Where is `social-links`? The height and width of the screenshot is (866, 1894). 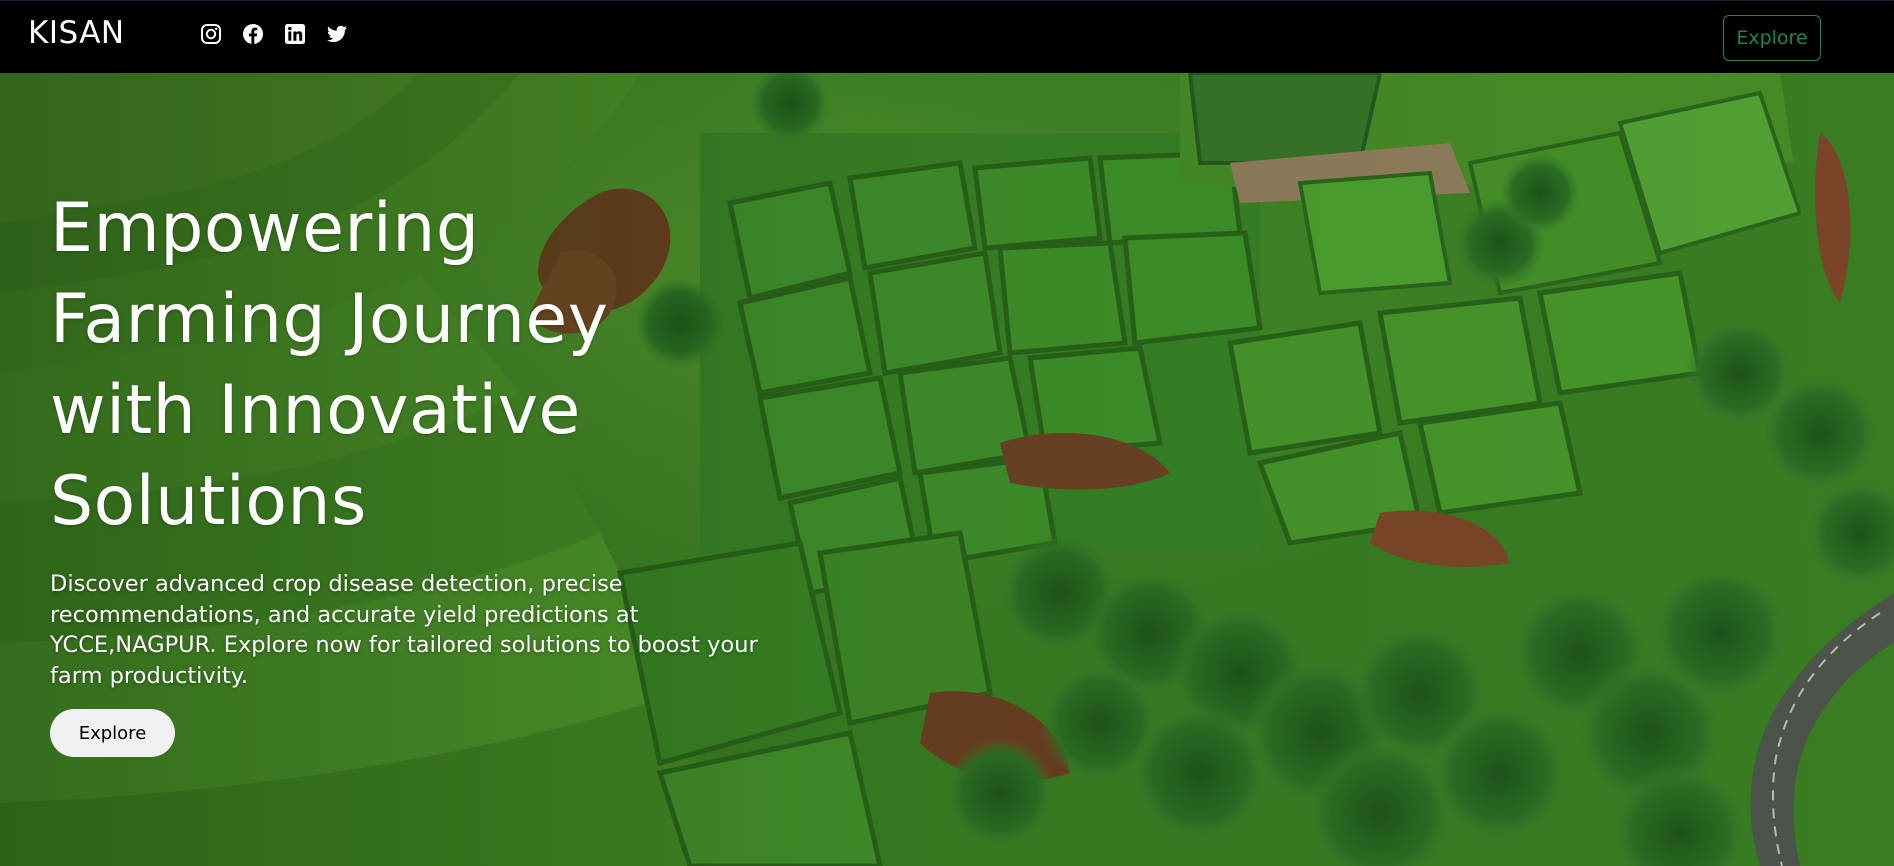
social-links is located at coordinates (274, 34).